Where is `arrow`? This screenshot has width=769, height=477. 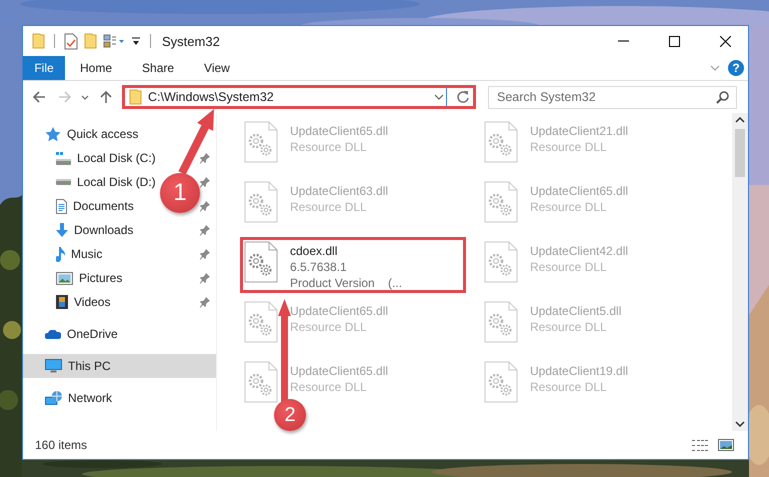 arrow is located at coordinates (196, 142).